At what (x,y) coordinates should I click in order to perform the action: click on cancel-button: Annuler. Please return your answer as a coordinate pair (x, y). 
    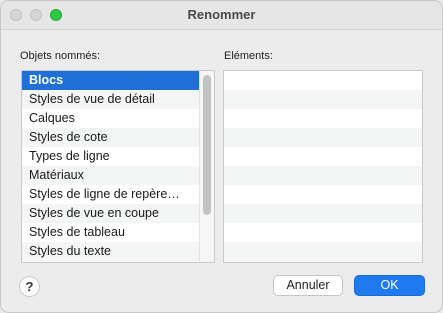
    Looking at the image, I should click on (308, 285).